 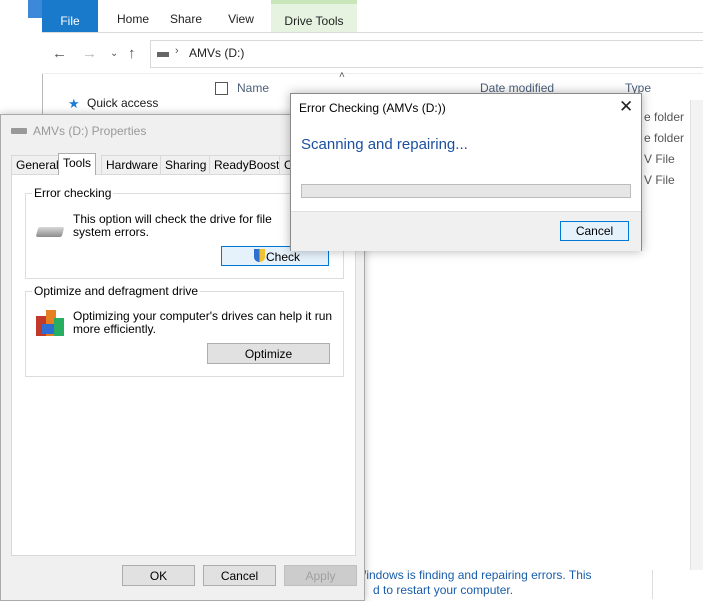 What do you see at coordinates (37, 164) in the screenshot?
I see `tab-general: General` at bounding box center [37, 164].